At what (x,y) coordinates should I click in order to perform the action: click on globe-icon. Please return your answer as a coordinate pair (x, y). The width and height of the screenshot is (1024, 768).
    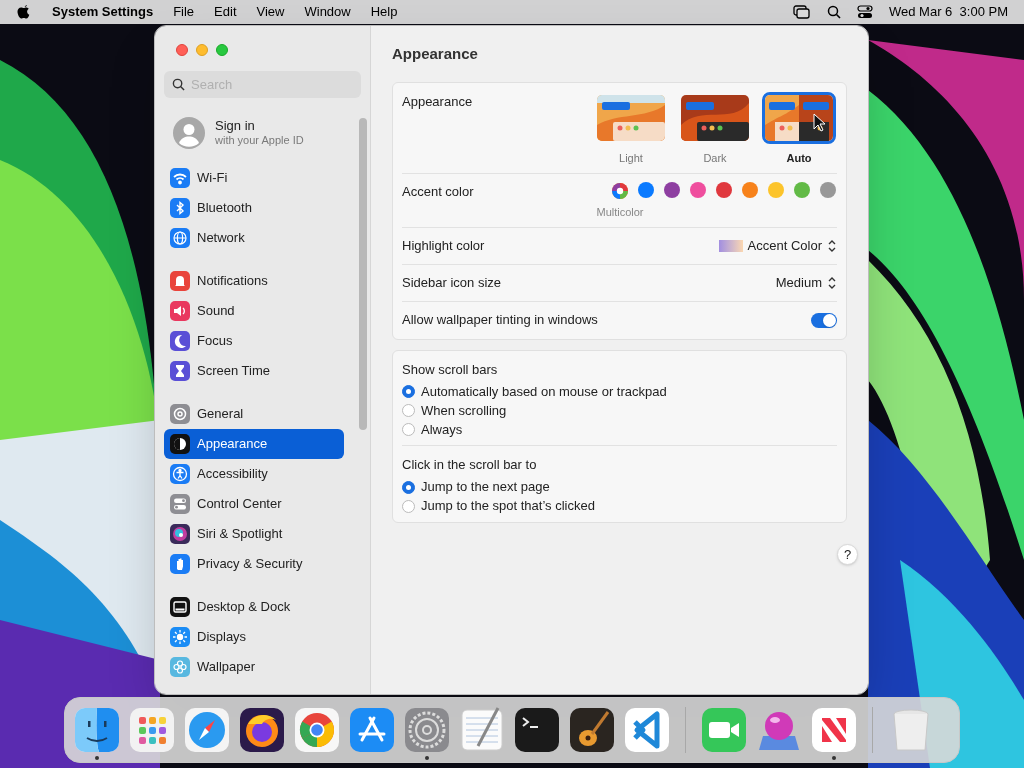
    Looking at the image, I should click on (180, 238).